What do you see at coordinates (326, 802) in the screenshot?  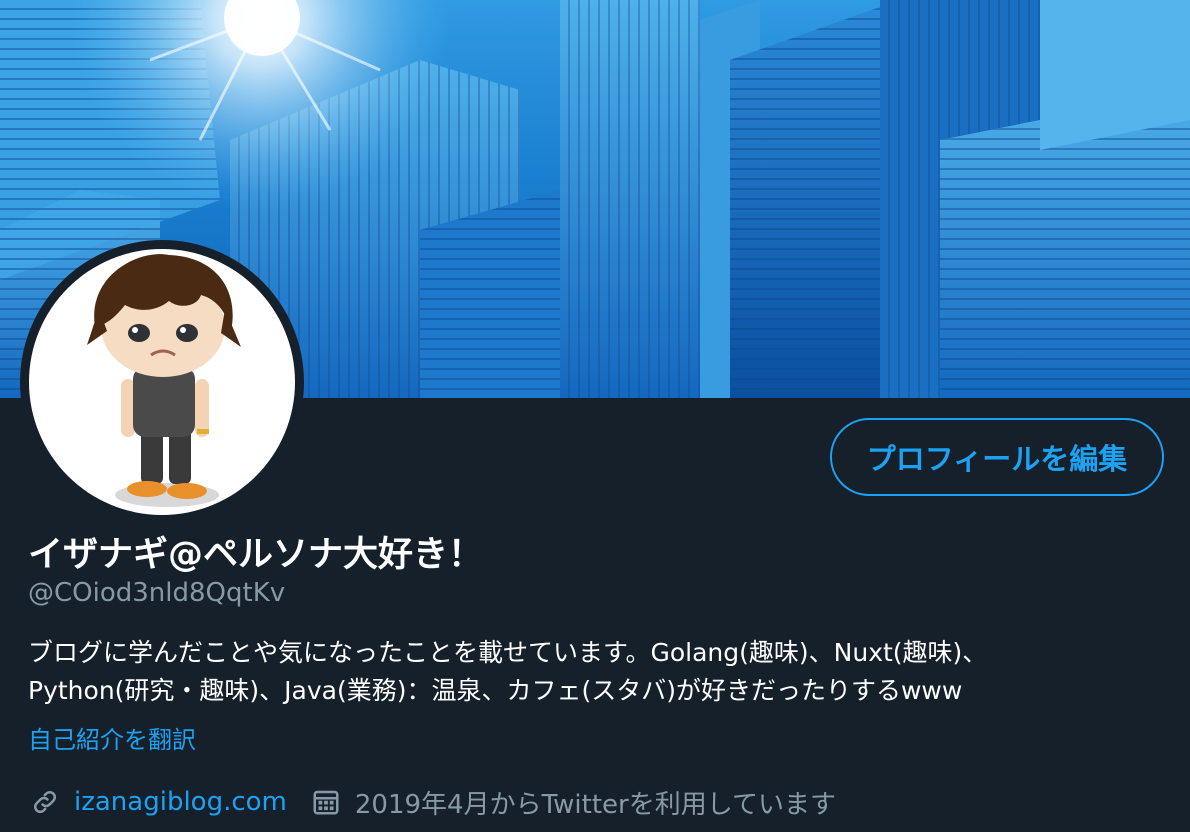 I see `calendar-icon` at bounding box center [326, 802].